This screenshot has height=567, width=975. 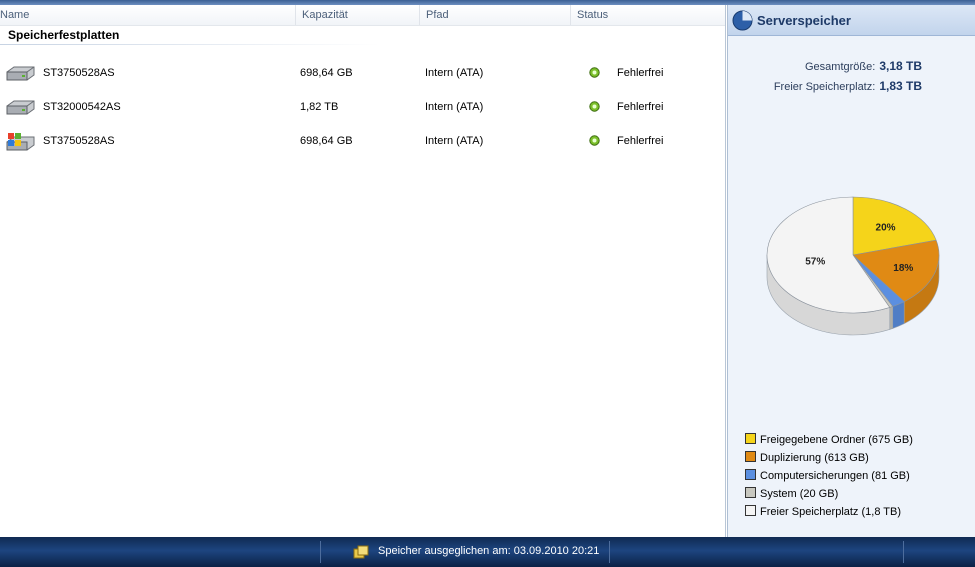 I want to click on pie-data-label: 18%, so click(x=903, y=268).